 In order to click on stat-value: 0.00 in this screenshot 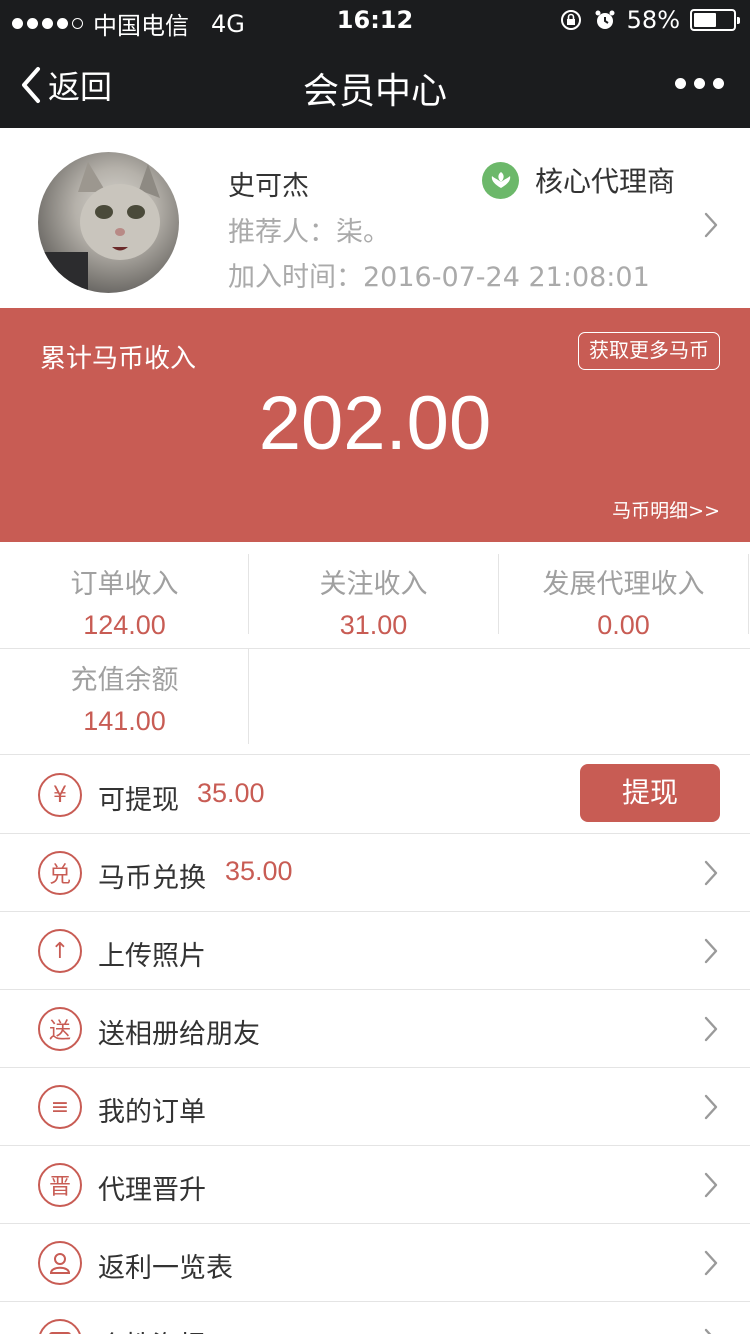, I will do `click(623, 625)`.